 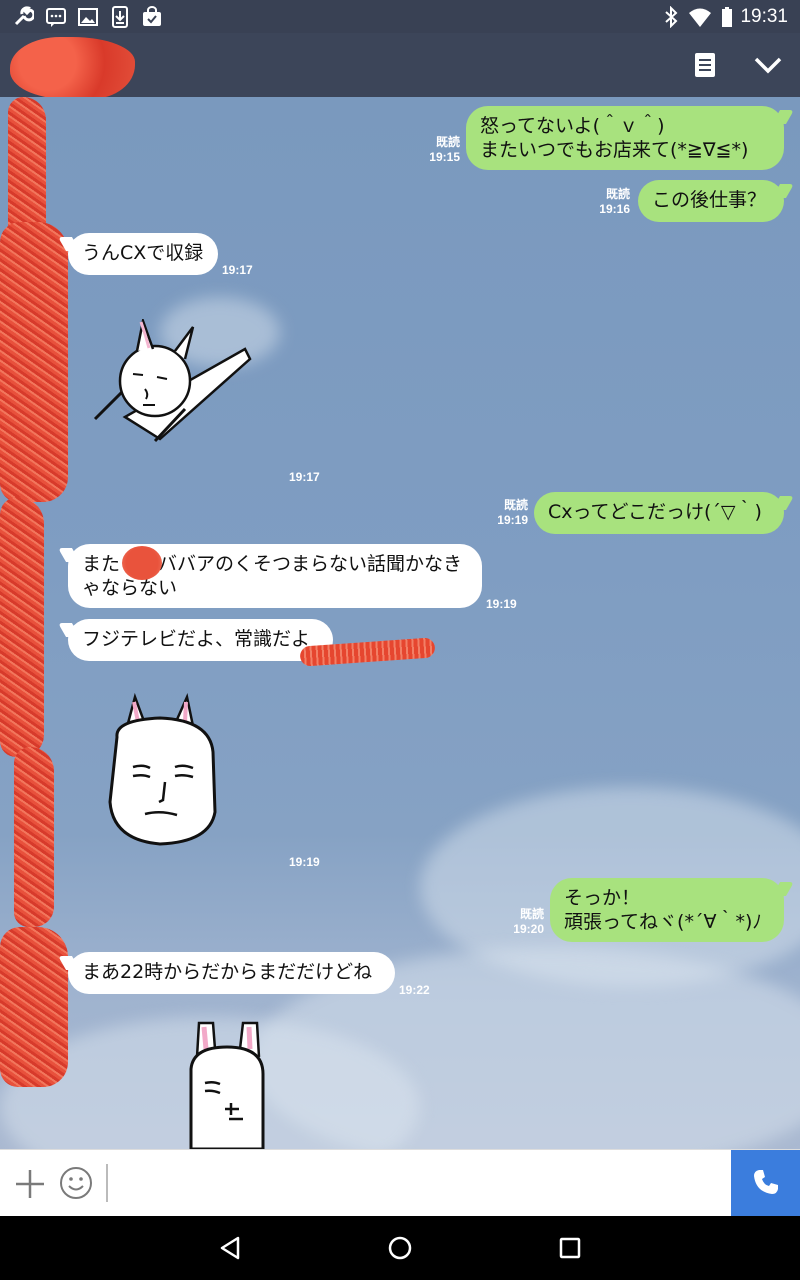 What do you see at coordinates (142, 563) in the screenshot?
I see `text-redaction` at bounding box center [142, 563].